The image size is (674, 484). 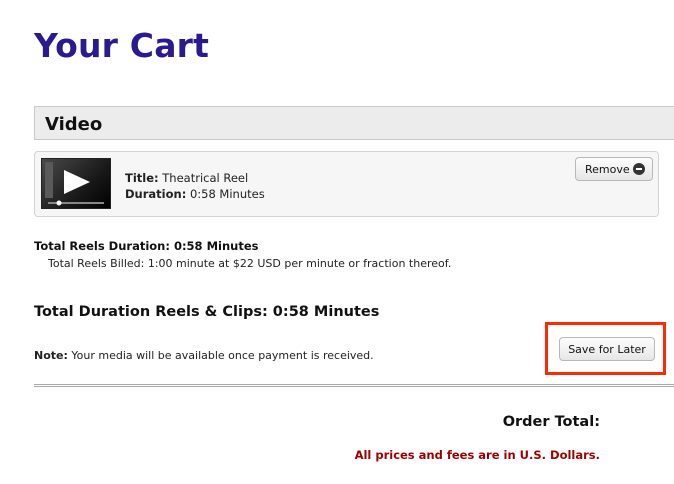 What do you see at coordinates (74, 124) in the screenshot?
I see `section-title: Video` at bounding box center [74, 124].